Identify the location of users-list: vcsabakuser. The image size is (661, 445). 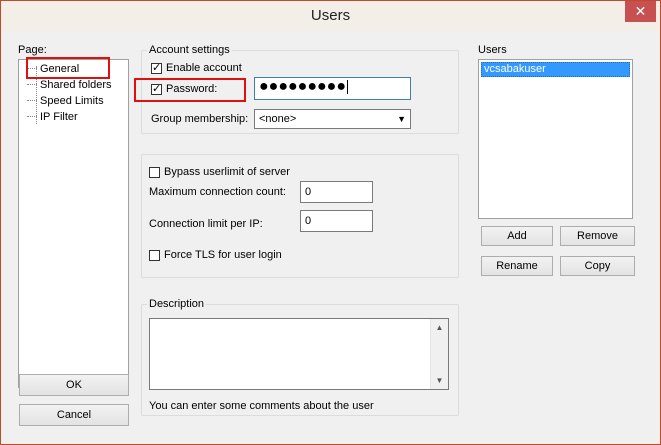
(555, 139).